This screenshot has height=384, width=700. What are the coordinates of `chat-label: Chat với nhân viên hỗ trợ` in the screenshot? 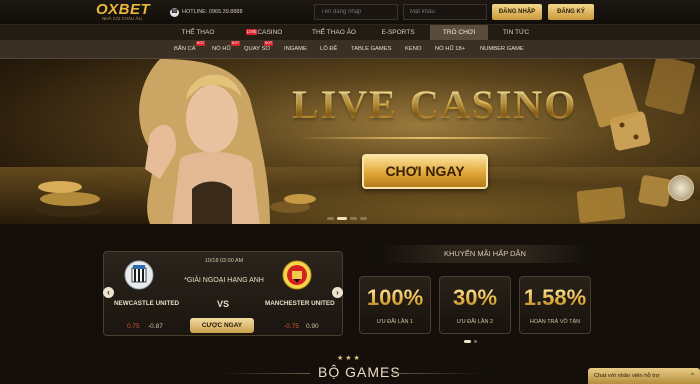 It's located at (627, 376).